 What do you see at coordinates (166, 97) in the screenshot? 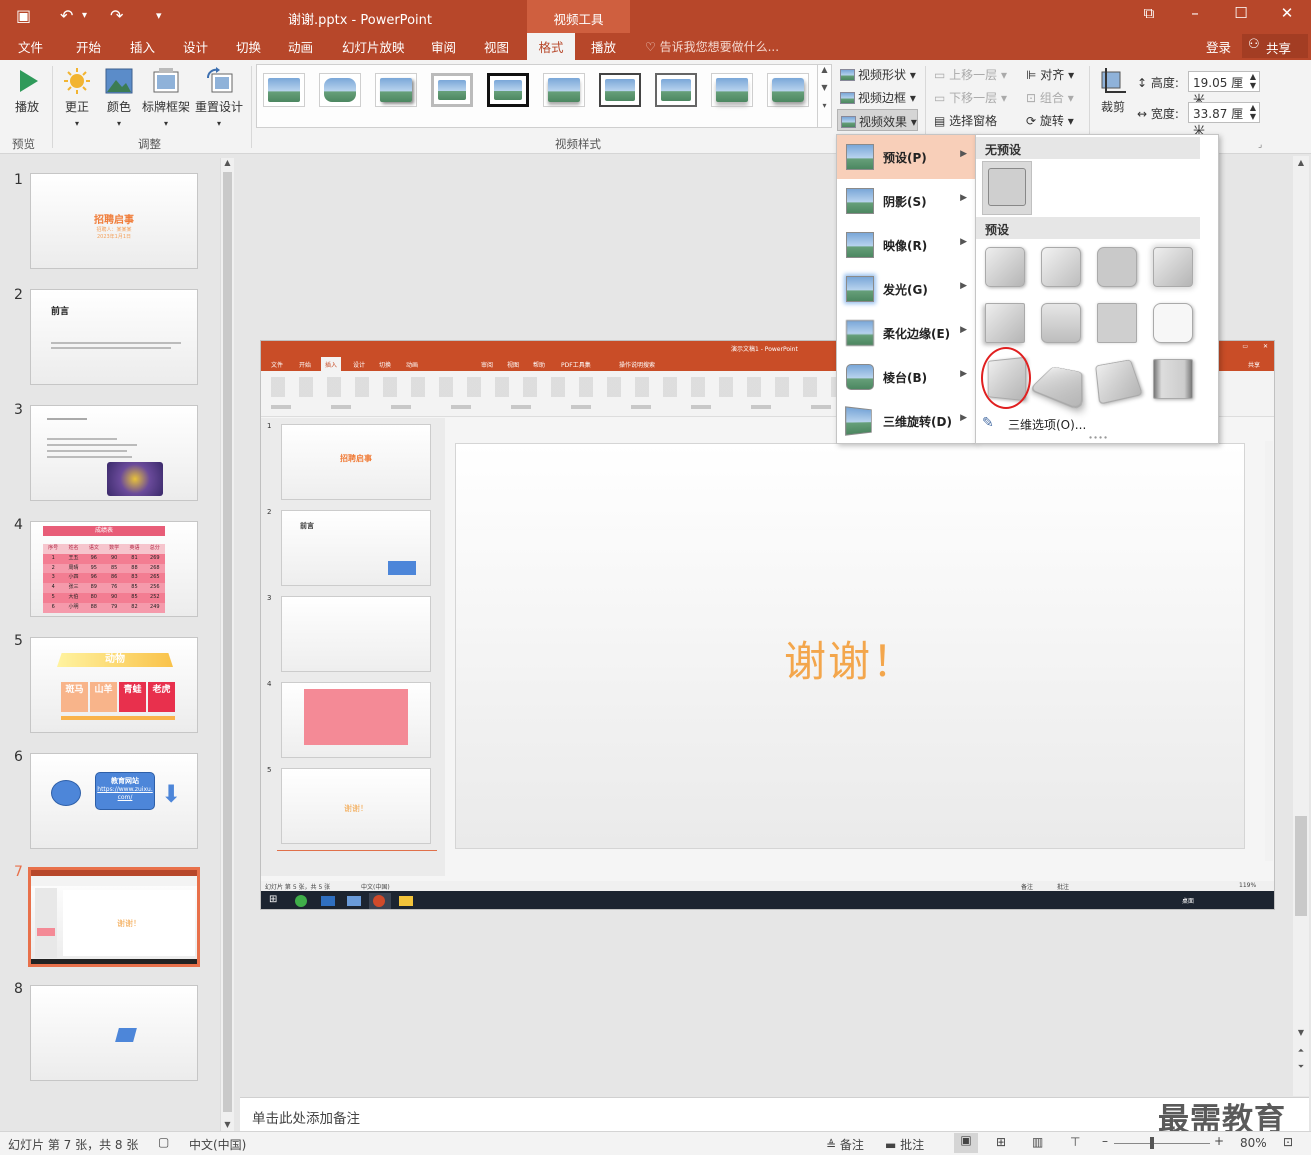
I see `poster-frame-button: 标牌框架 ▾` at bounding box center [166, 97].